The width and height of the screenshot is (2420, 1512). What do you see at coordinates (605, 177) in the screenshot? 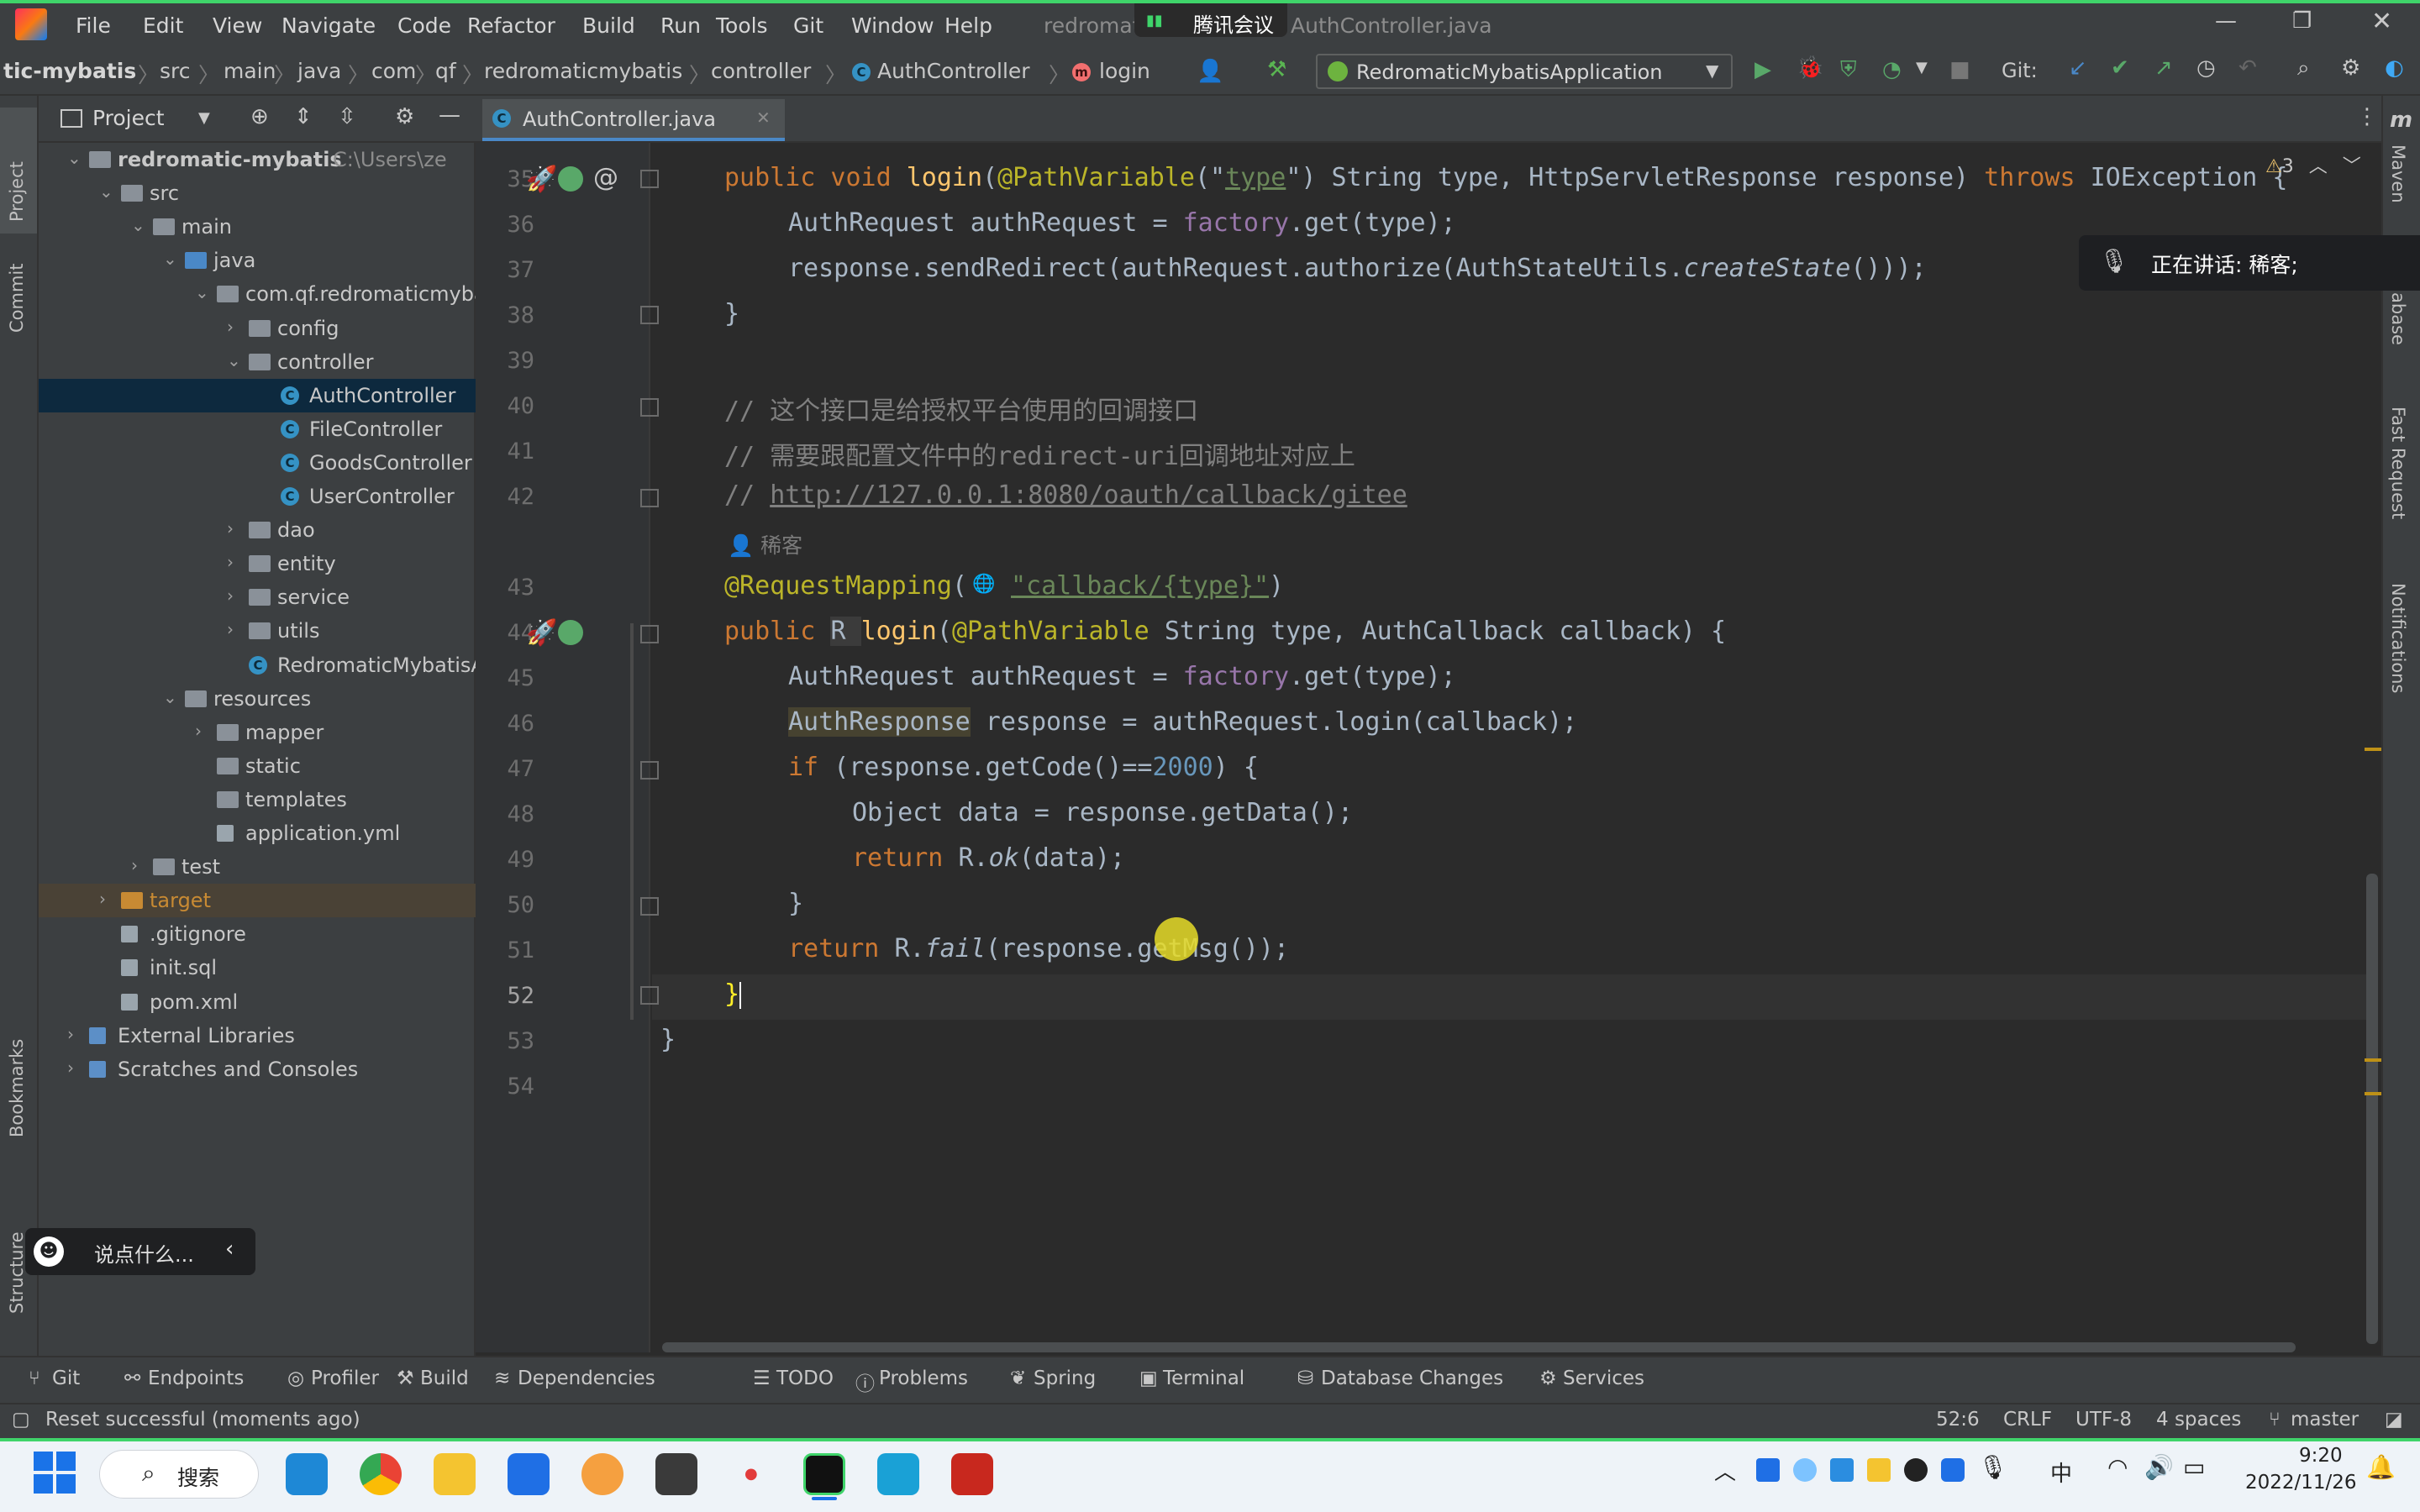
I see `override-icon: @` at bounding box center [605, 177].